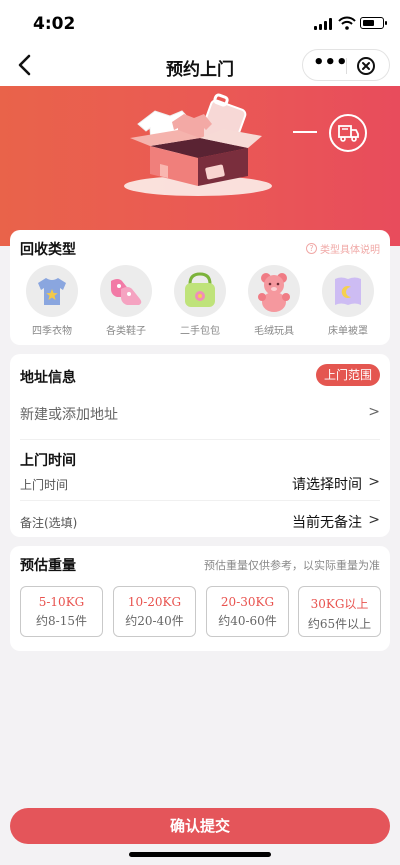  I want to click on type-item-bags: 二手包包, so click(200, 301).